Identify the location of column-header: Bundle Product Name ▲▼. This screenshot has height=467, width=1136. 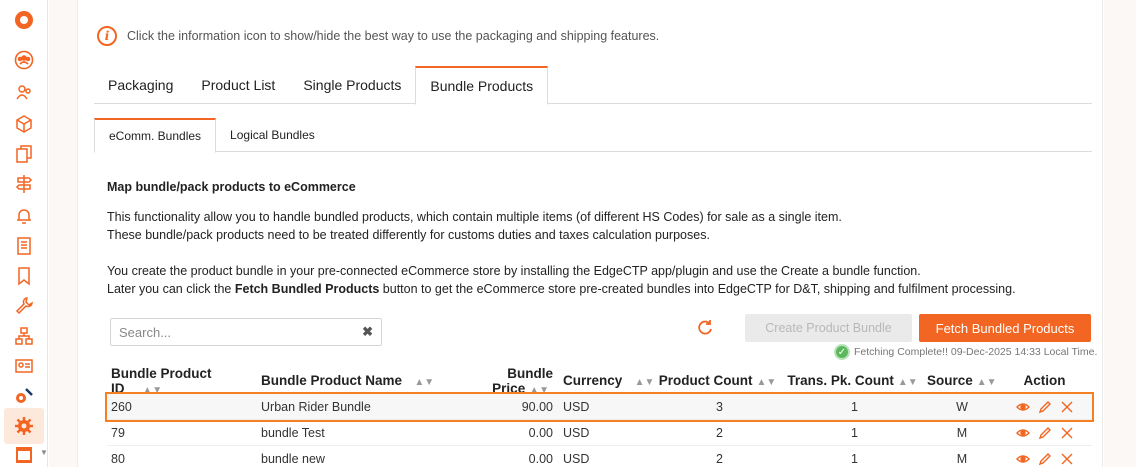
(349, 380).